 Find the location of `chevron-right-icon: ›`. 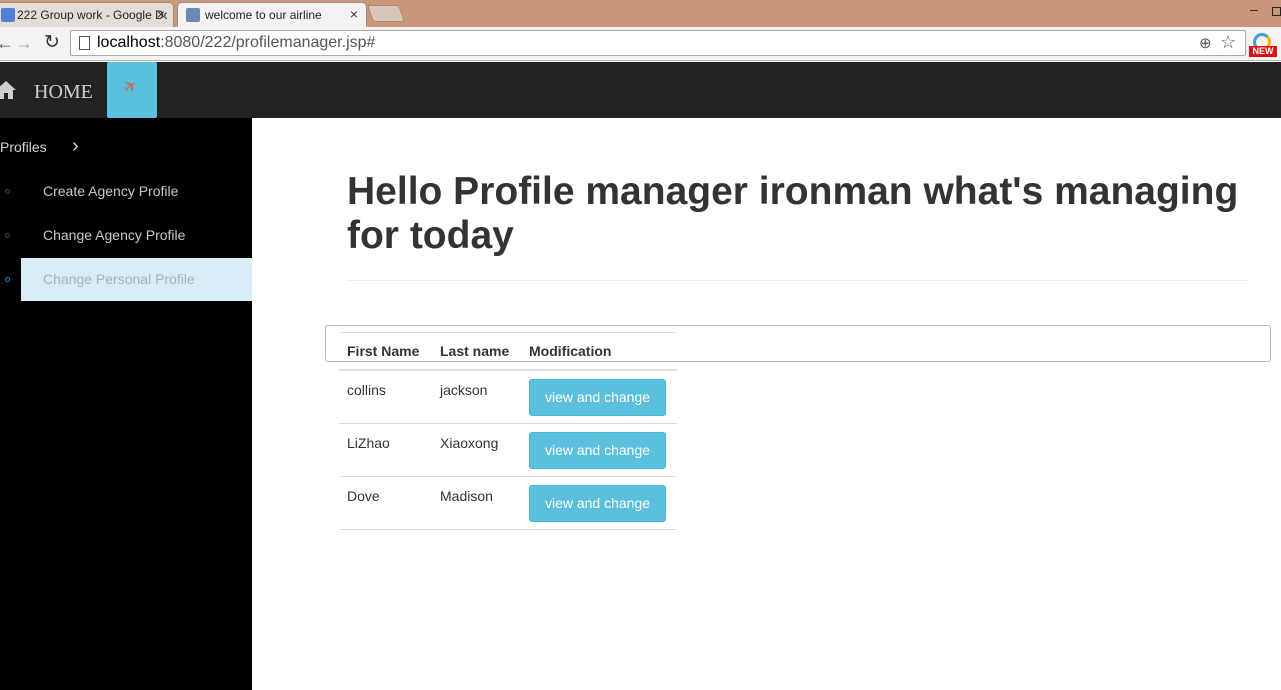

chevron-right-icon: › is located at coordinates (75, 146).